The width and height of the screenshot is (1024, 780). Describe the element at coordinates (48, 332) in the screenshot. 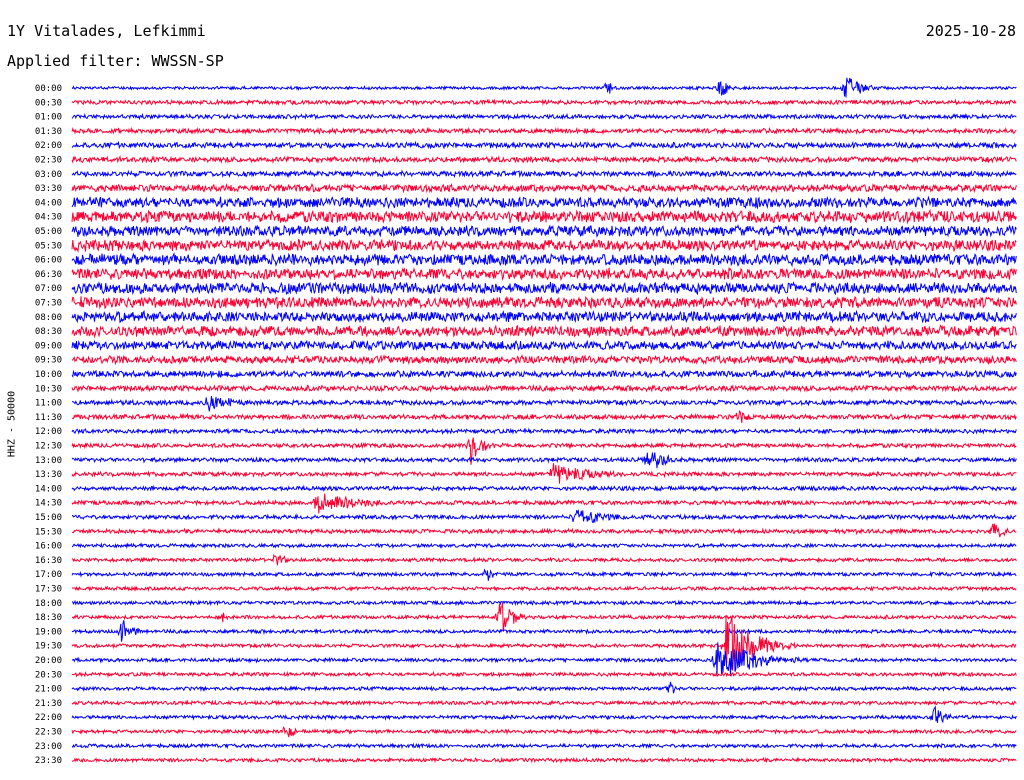

I see `row-time-label: 08:30` at that location.